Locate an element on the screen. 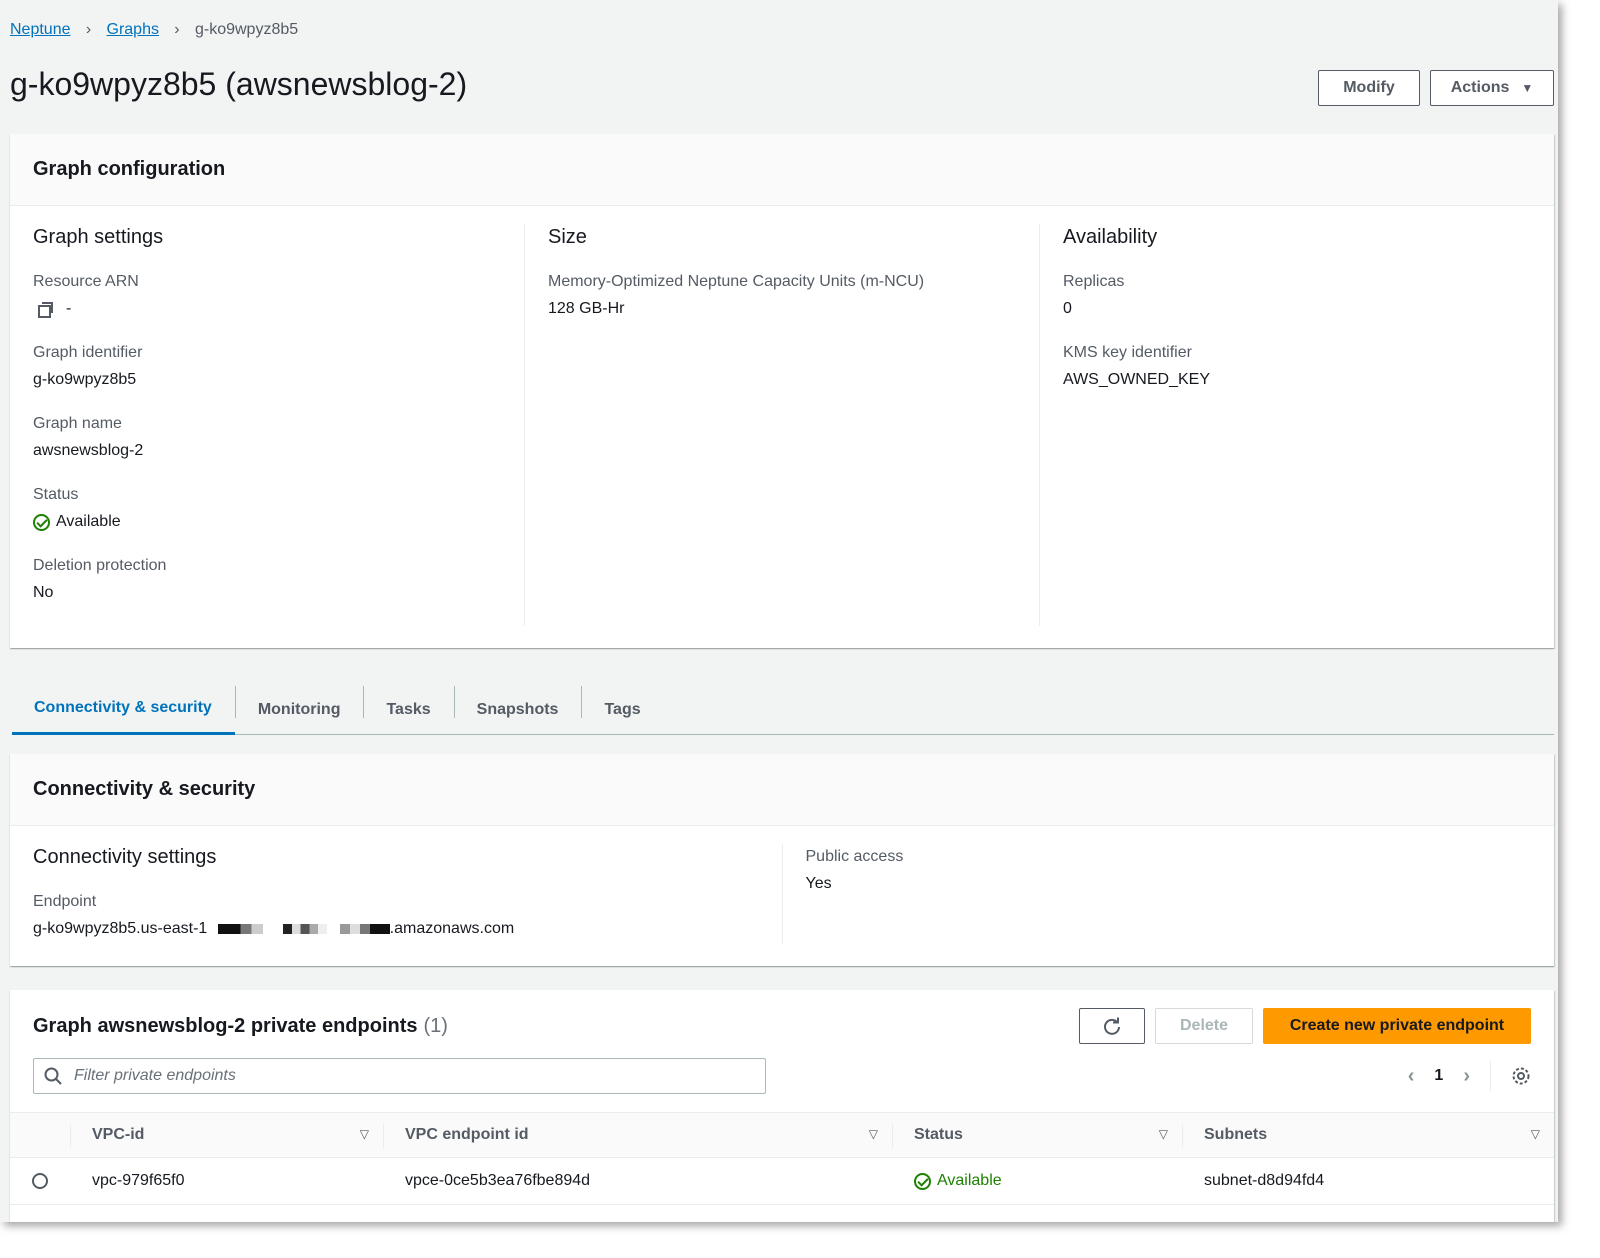 The image size is (1600, 1258). endpoint-value: g-ko9wpyz8b5.us-east-1 .amazonaws.com is located at coordinates (396, 929).